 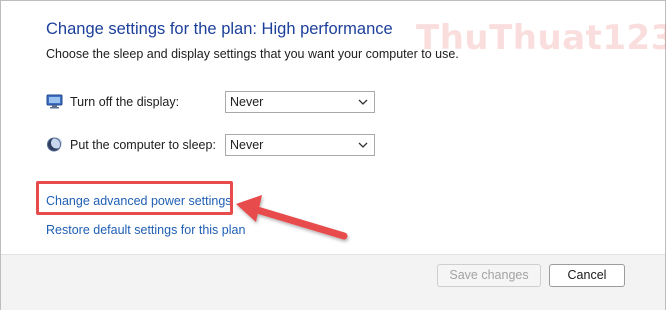 I want to click on sleep-timeout-value: Never, so click(x=247, y=145).